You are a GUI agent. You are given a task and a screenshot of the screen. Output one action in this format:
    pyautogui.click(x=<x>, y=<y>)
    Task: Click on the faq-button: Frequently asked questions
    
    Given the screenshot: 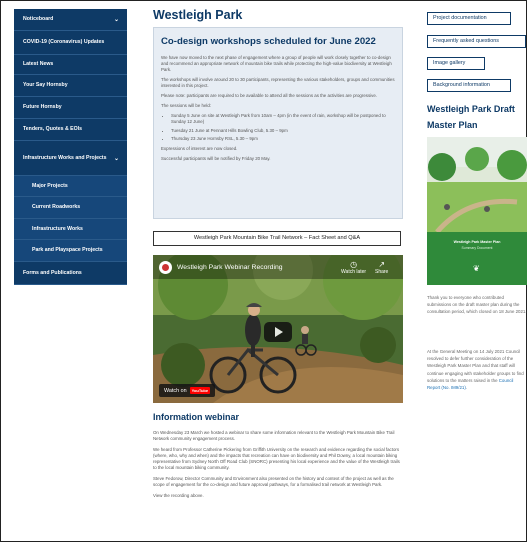 What is the action you would take?
    pyautogui.click(x=476, y=41)
    